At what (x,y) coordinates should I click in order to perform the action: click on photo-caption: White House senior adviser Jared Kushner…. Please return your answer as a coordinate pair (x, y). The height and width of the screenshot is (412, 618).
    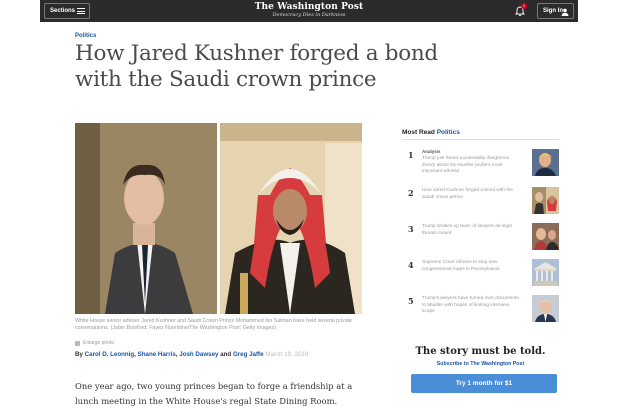
    Looking at the image, I should click on (214, 324).